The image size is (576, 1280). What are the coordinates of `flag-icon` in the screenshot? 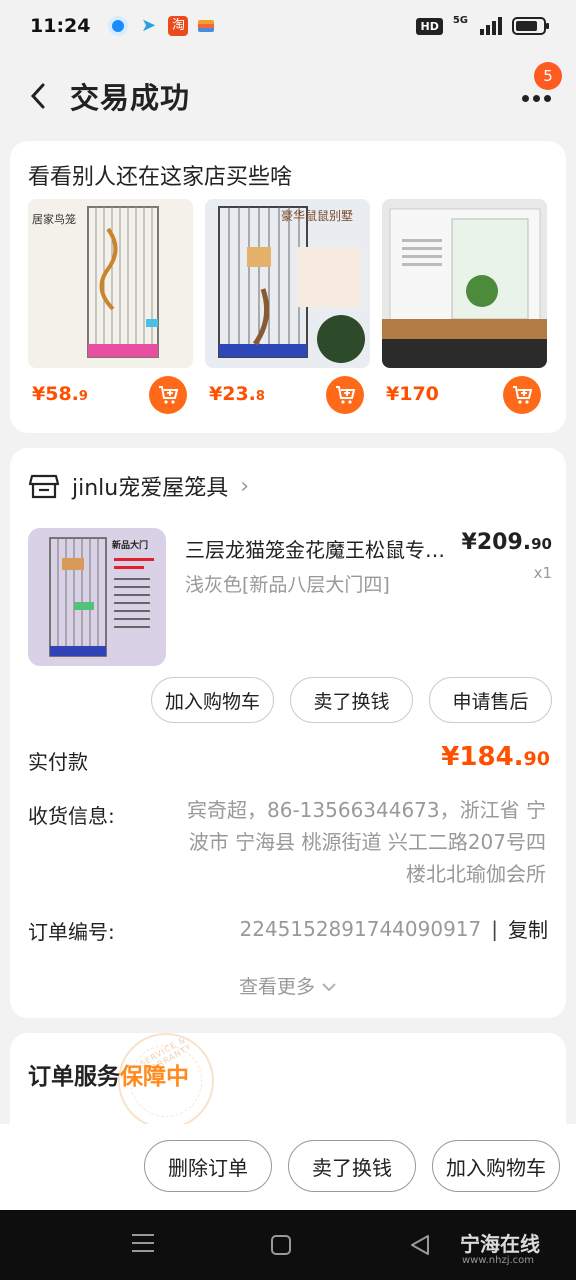 It's located at (206, 26).